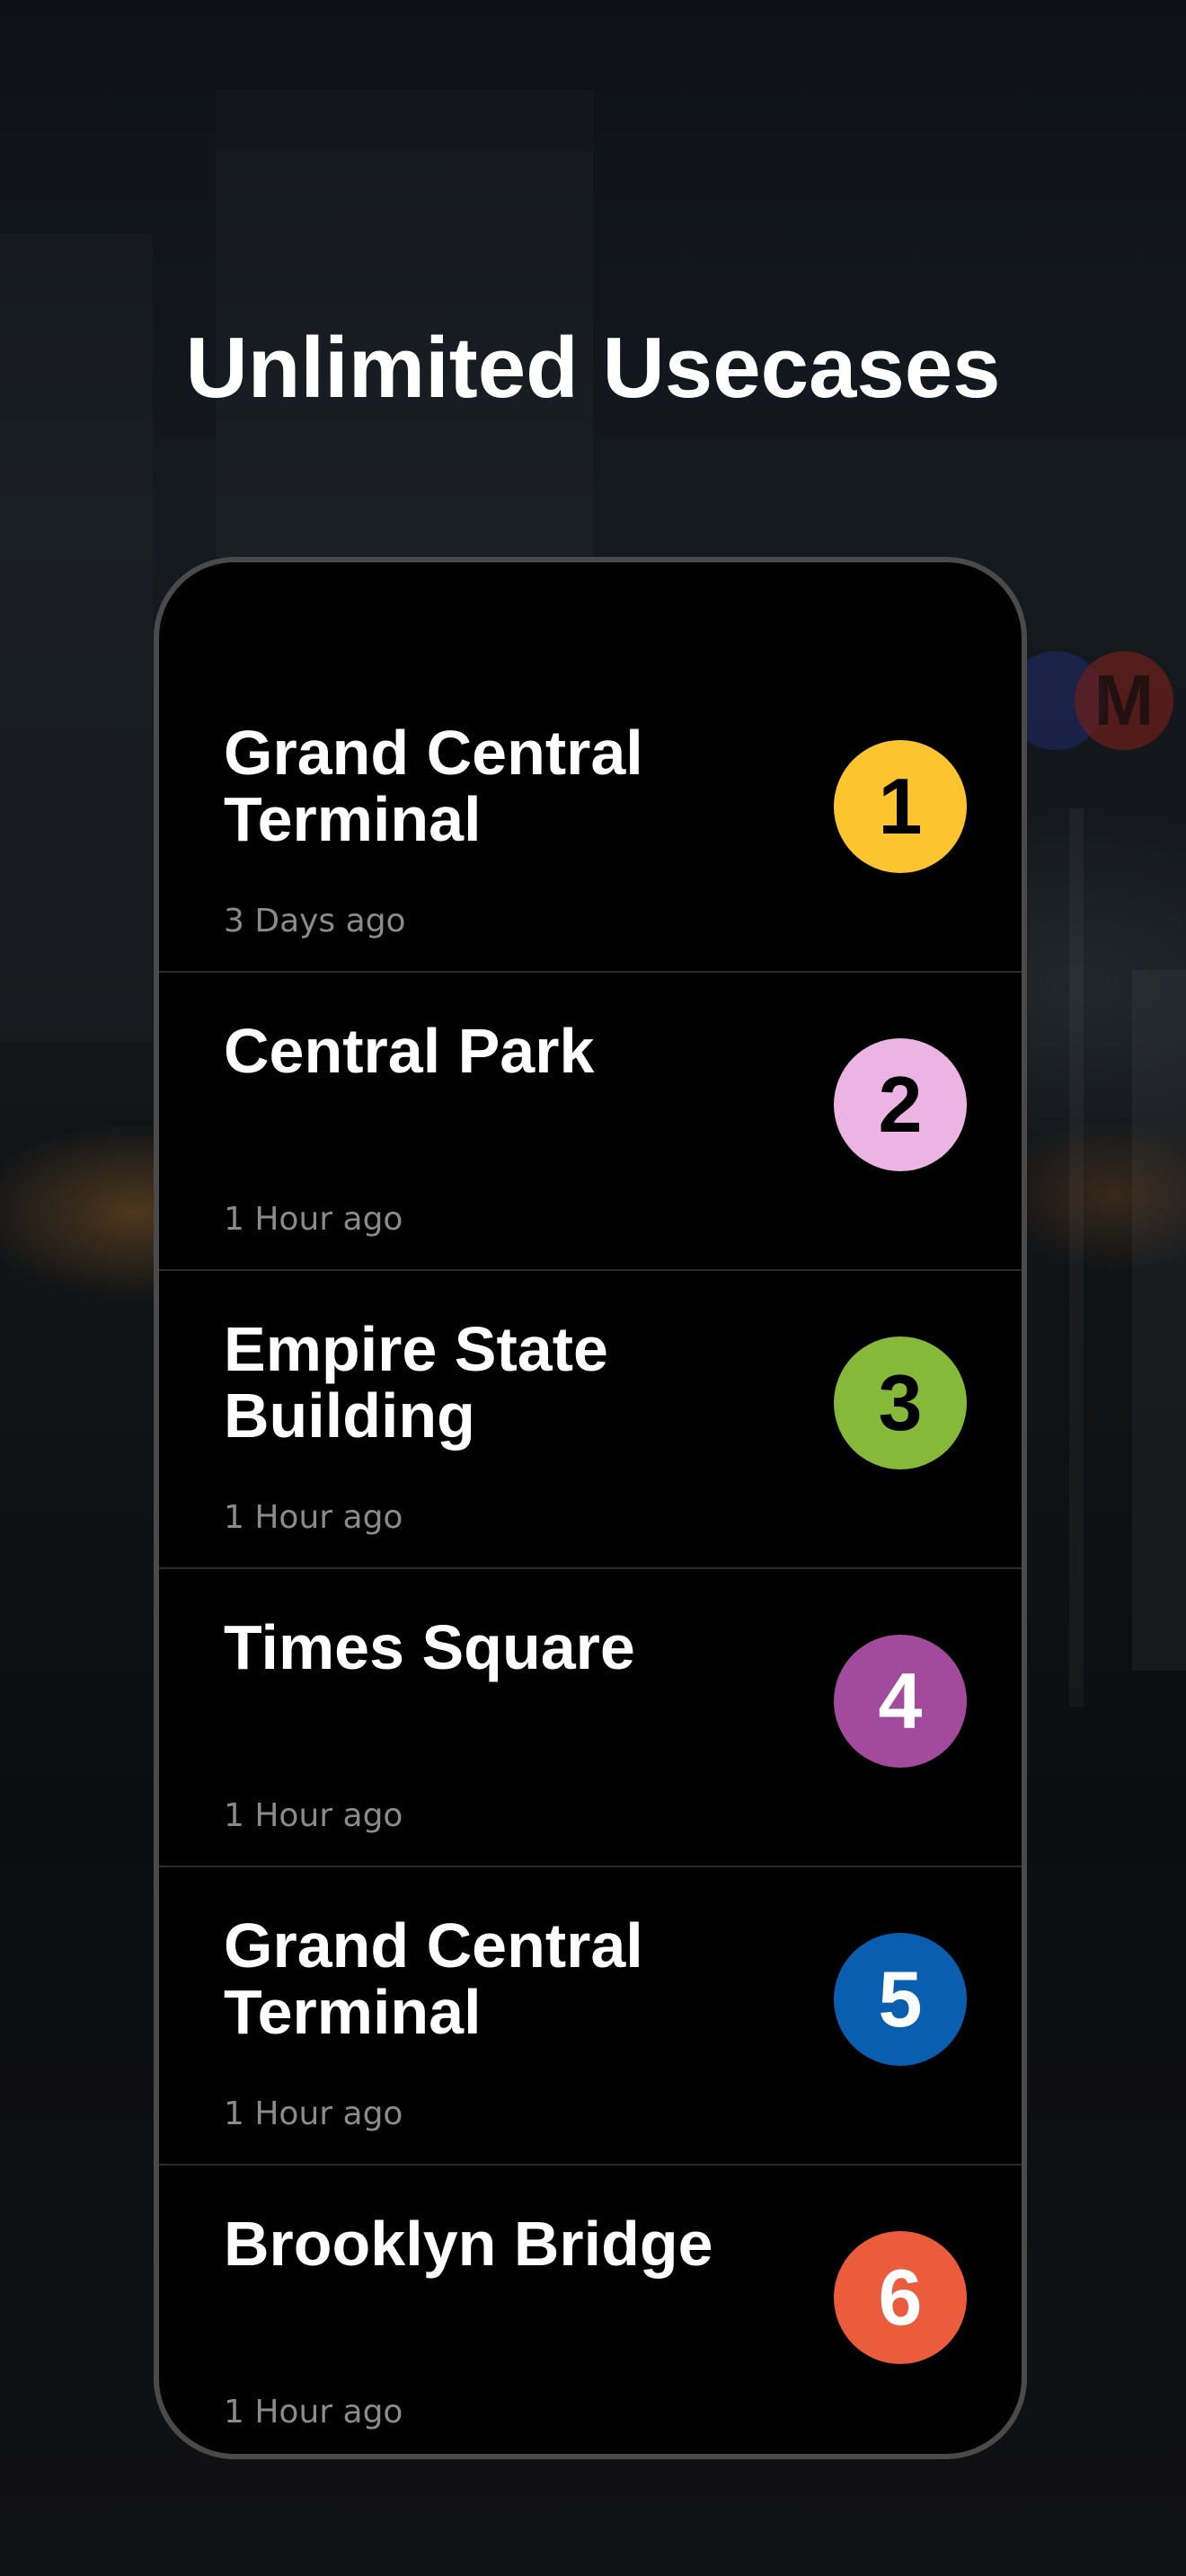 The width and height of the screenshot is (1186, 2576). I want to click on subway-sign-m-icon: M, so click(1124, 700).